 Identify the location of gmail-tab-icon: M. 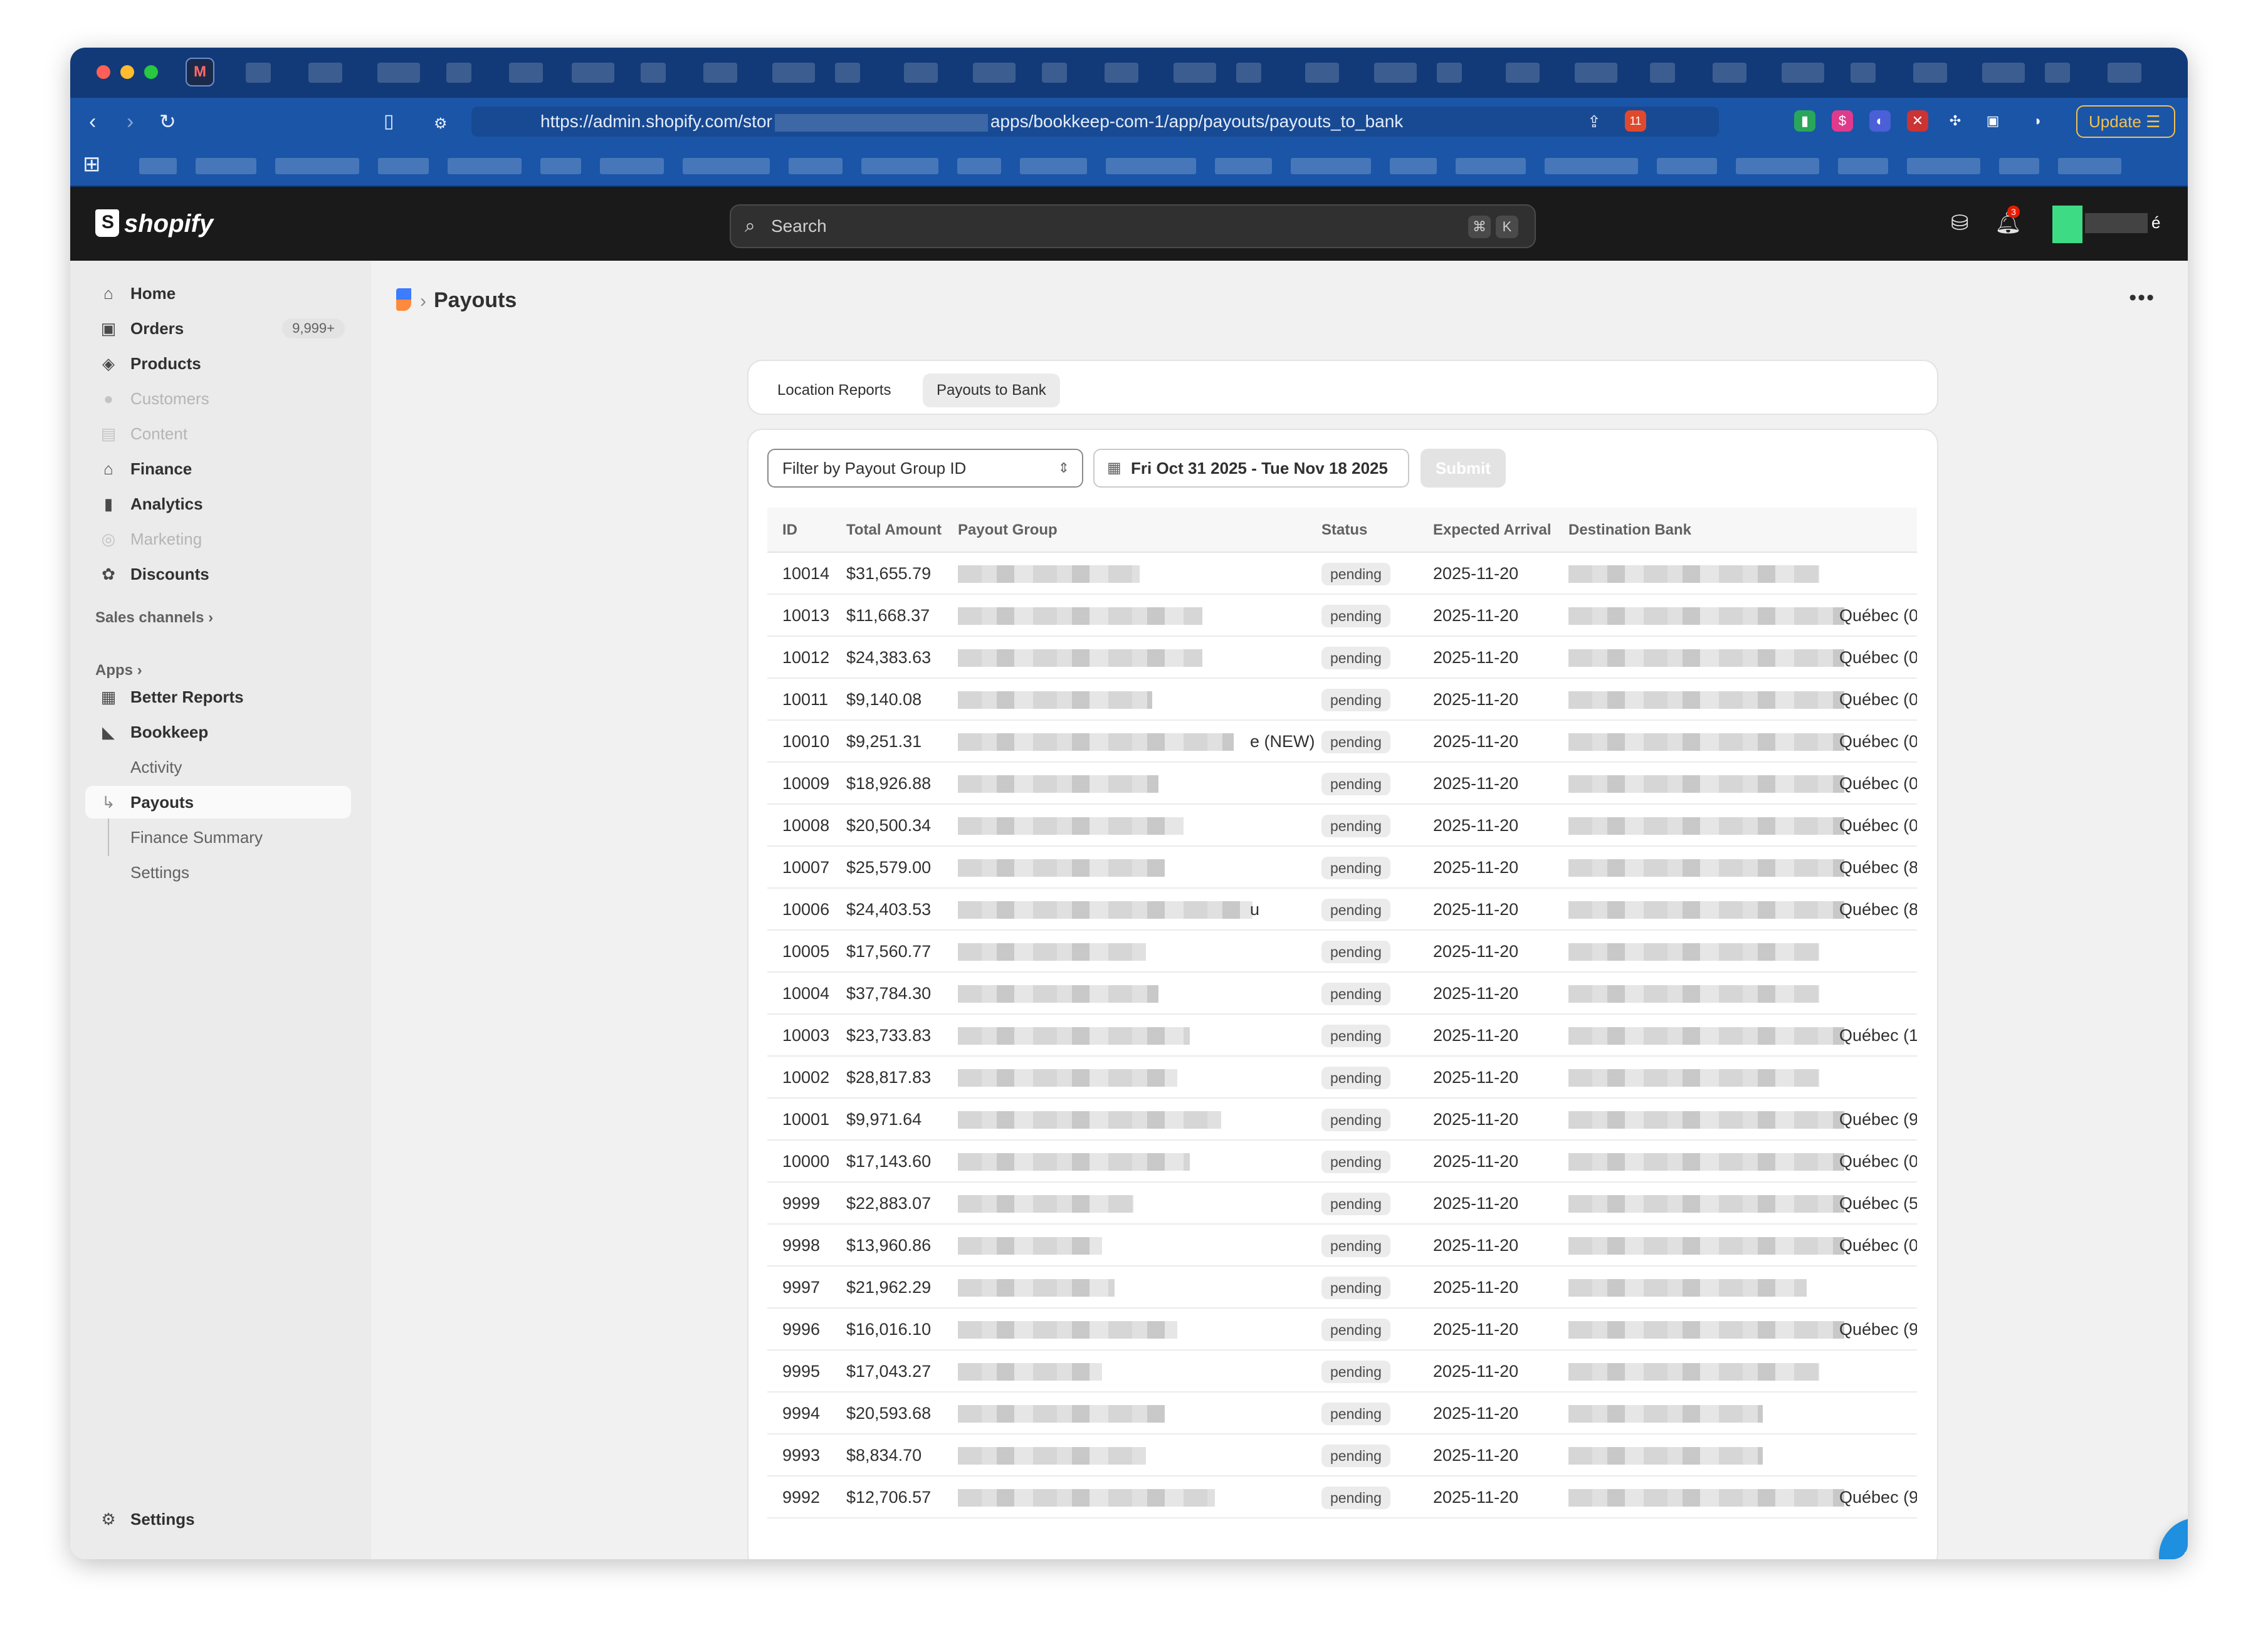
(200, 72).